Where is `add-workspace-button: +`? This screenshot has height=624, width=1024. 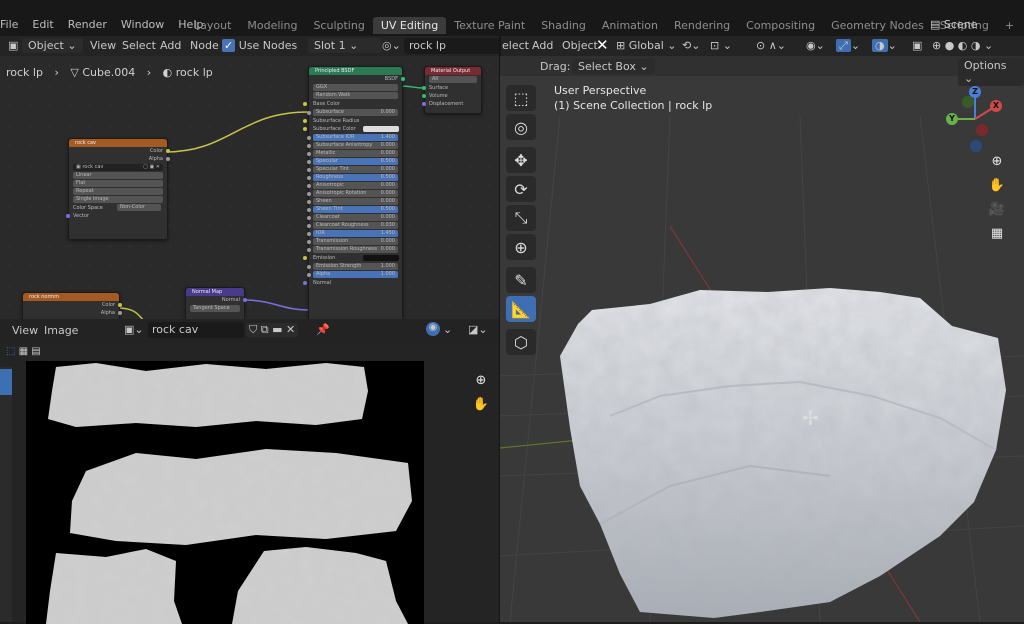
add-workspace-button: + is located at coordinates (1009, 25).